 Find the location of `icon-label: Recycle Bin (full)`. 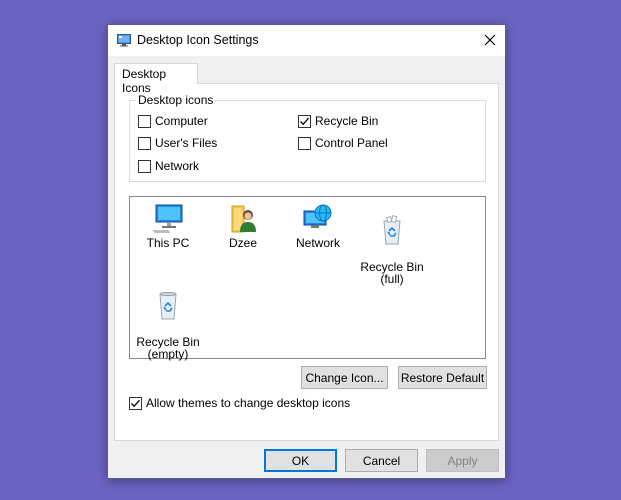

icon-label: Recycle Bin (full) is located at coordinates (392, 273).